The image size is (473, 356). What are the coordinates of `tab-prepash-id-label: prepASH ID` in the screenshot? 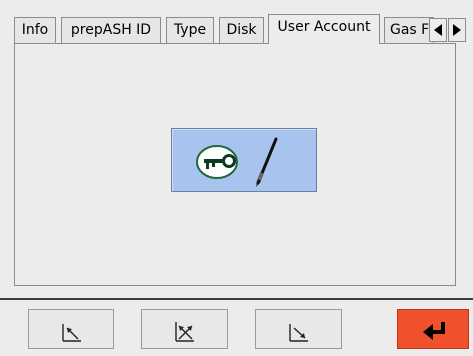 It's located at (111, 30).